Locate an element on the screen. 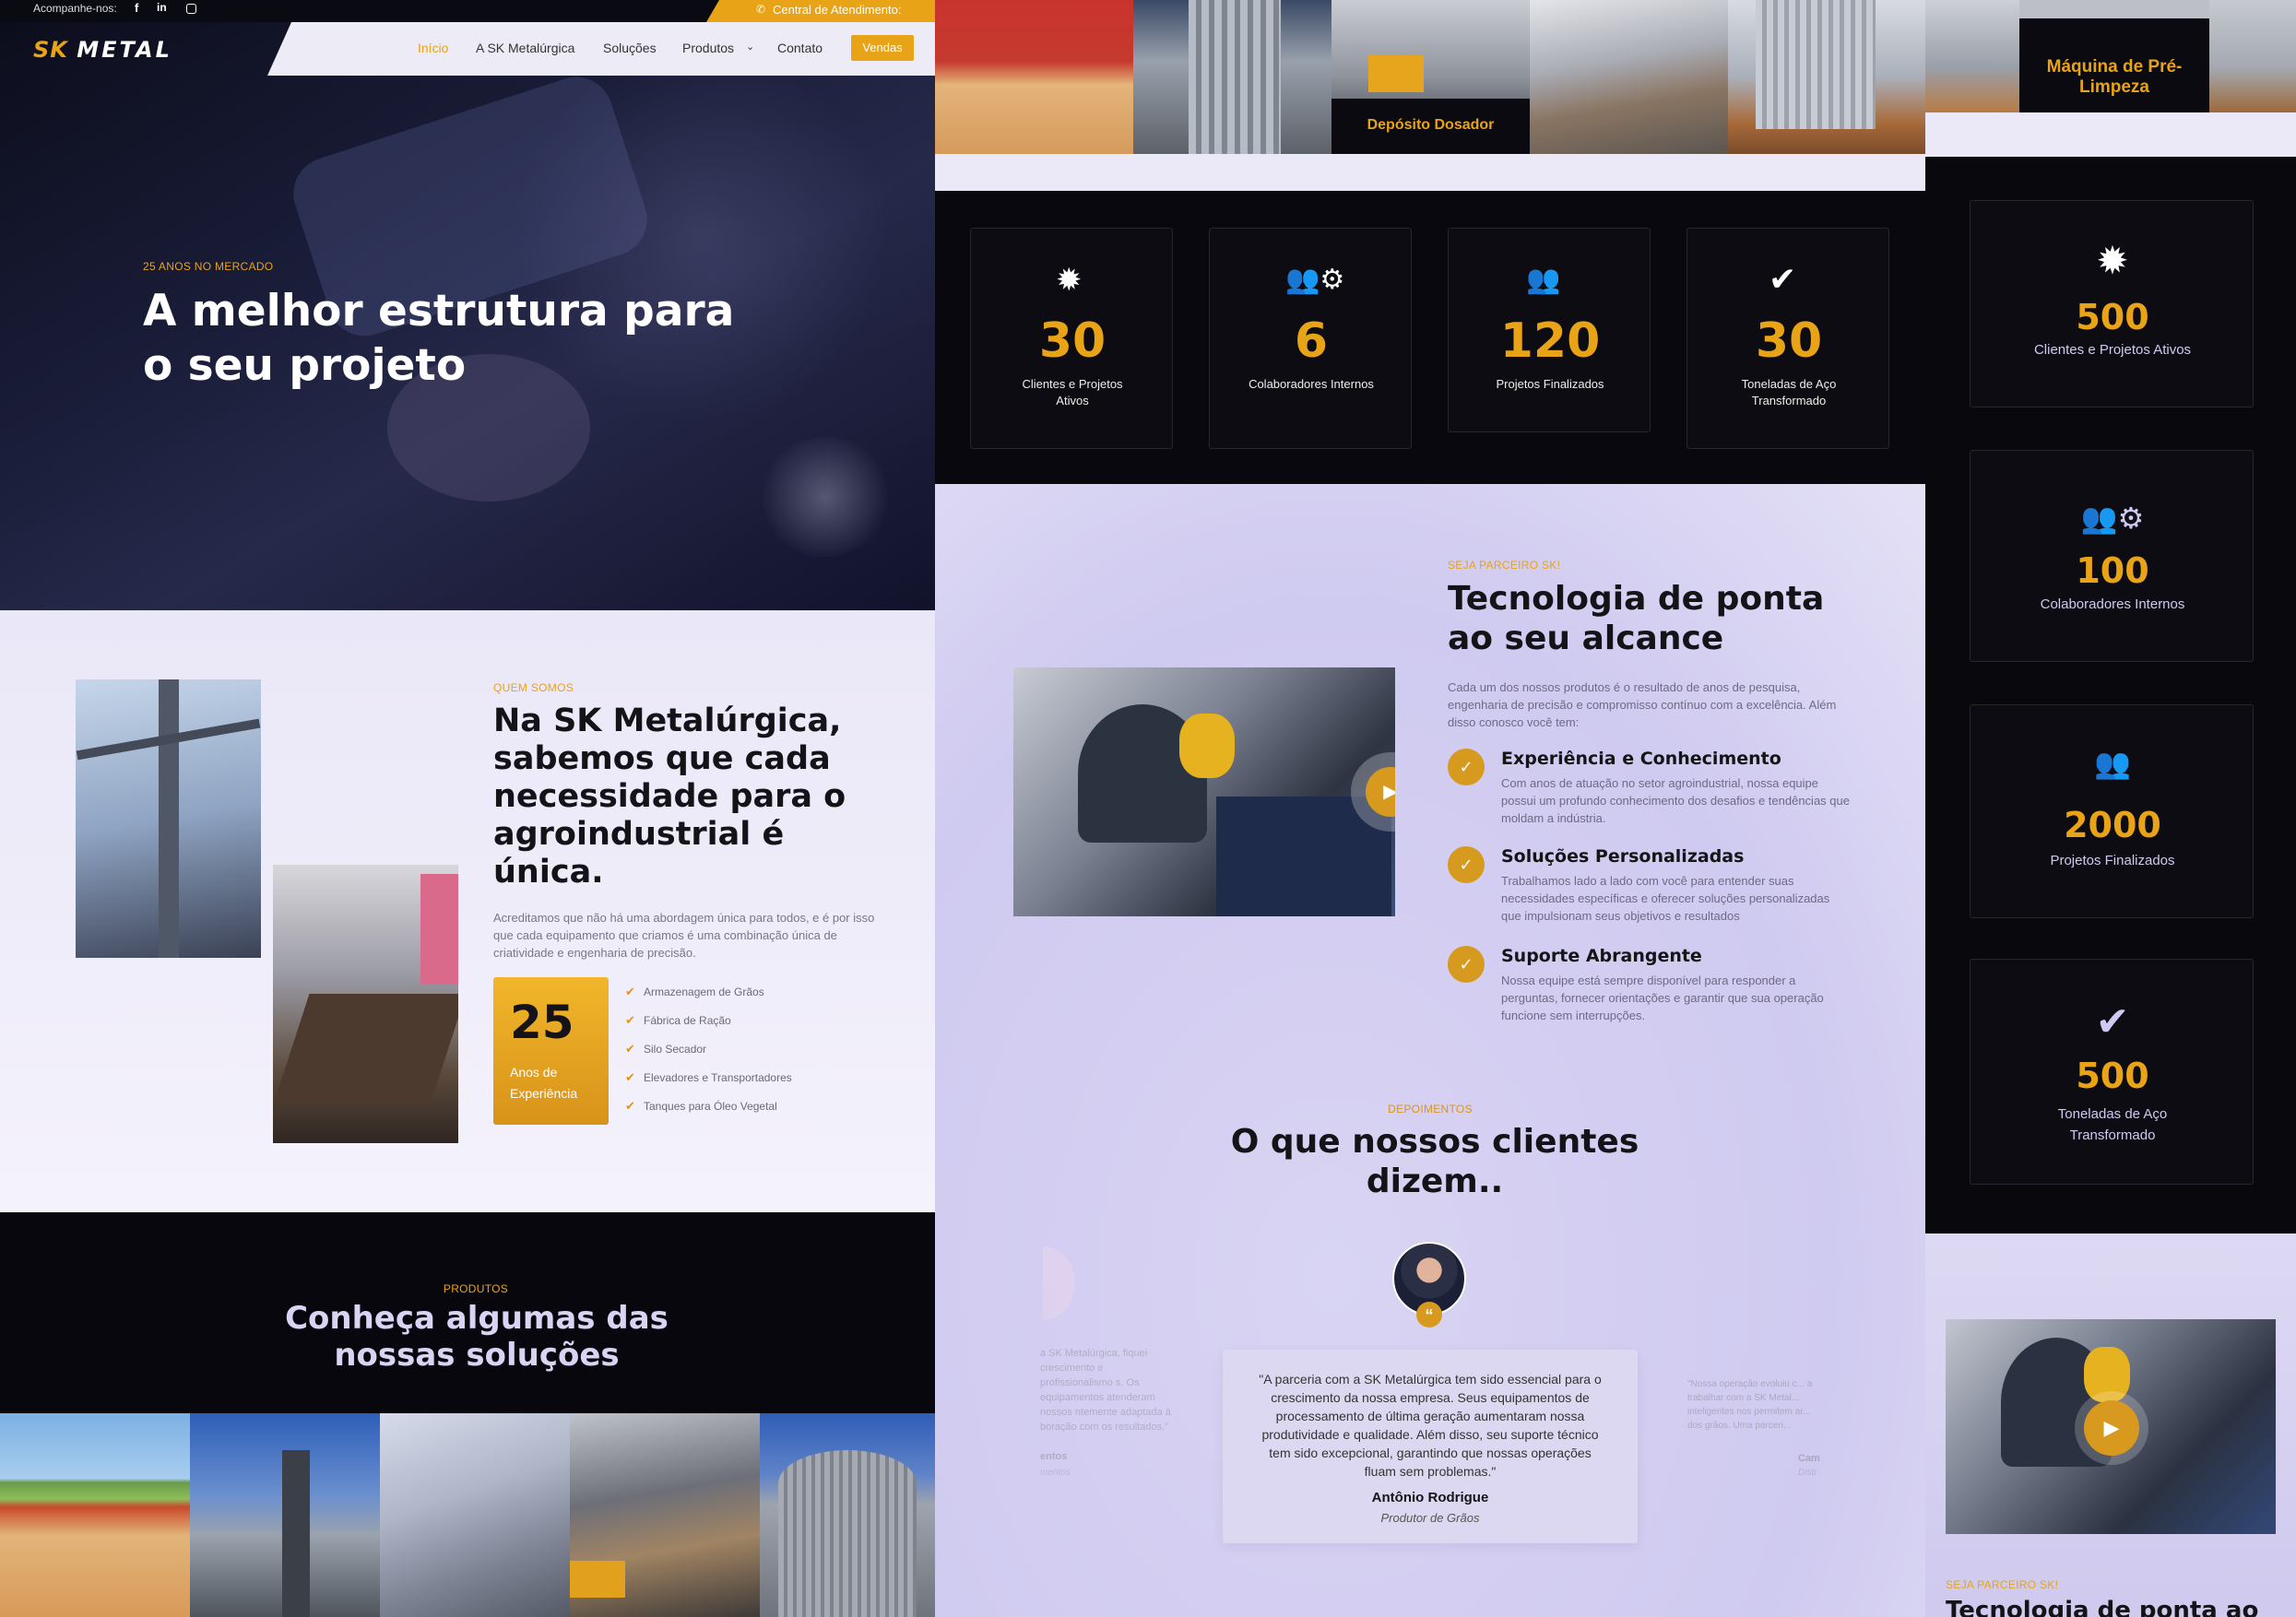  stat-number: 120 is located at coordinates (1550, 341).